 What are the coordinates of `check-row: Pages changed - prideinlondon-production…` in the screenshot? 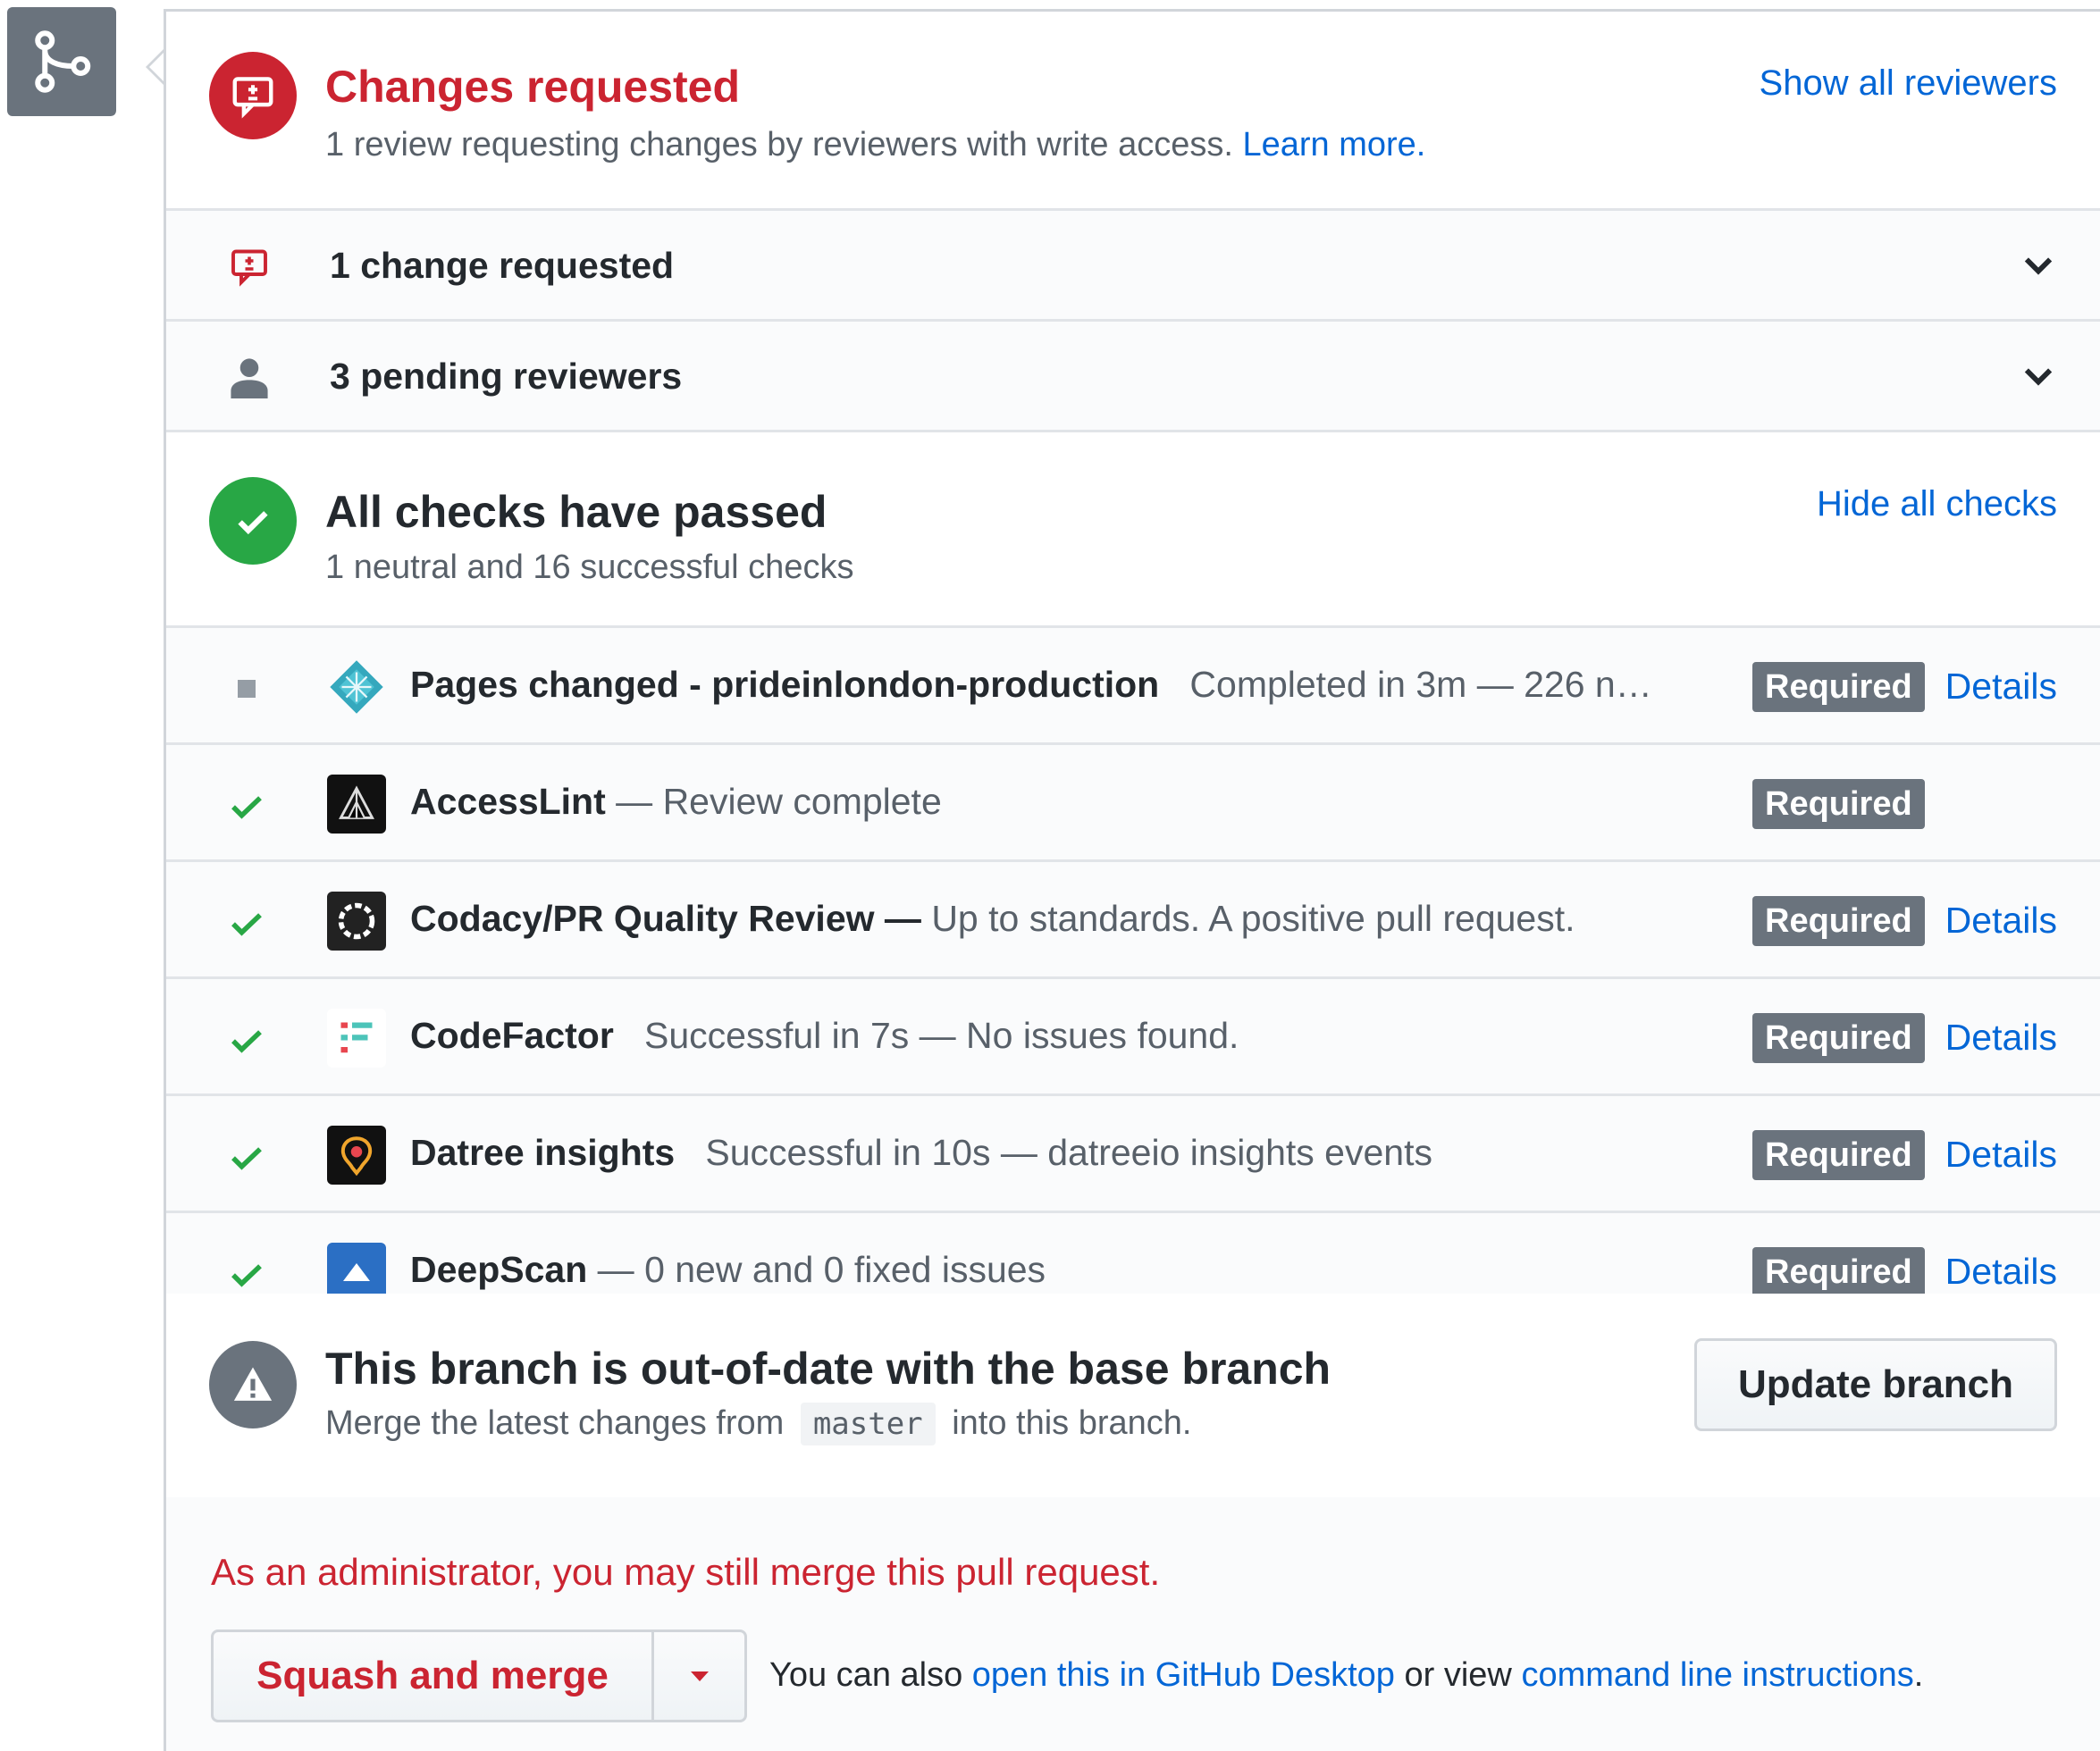 It's located at (1133, 686).